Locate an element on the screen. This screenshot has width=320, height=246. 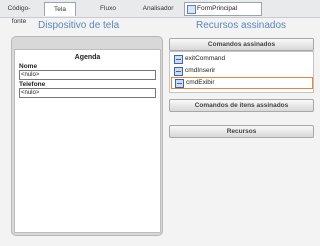
screen-title: Agenda is located at coordinates (87, 57).